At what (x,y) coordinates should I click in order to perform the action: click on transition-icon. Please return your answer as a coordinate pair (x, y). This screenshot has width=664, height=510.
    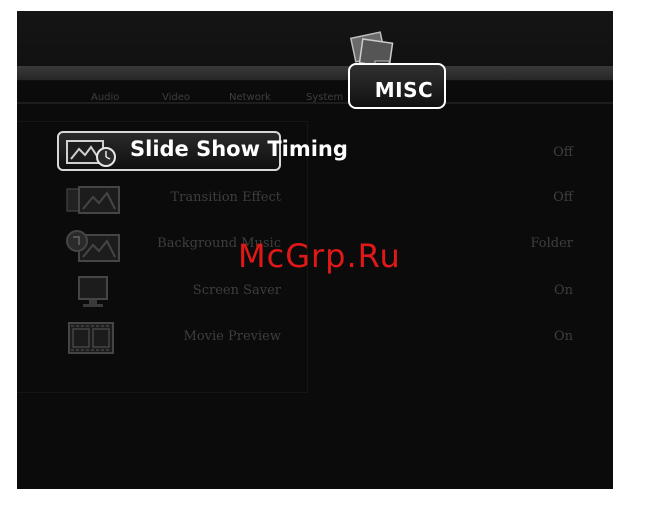
    Looking at the image, I should click on (93, 200).